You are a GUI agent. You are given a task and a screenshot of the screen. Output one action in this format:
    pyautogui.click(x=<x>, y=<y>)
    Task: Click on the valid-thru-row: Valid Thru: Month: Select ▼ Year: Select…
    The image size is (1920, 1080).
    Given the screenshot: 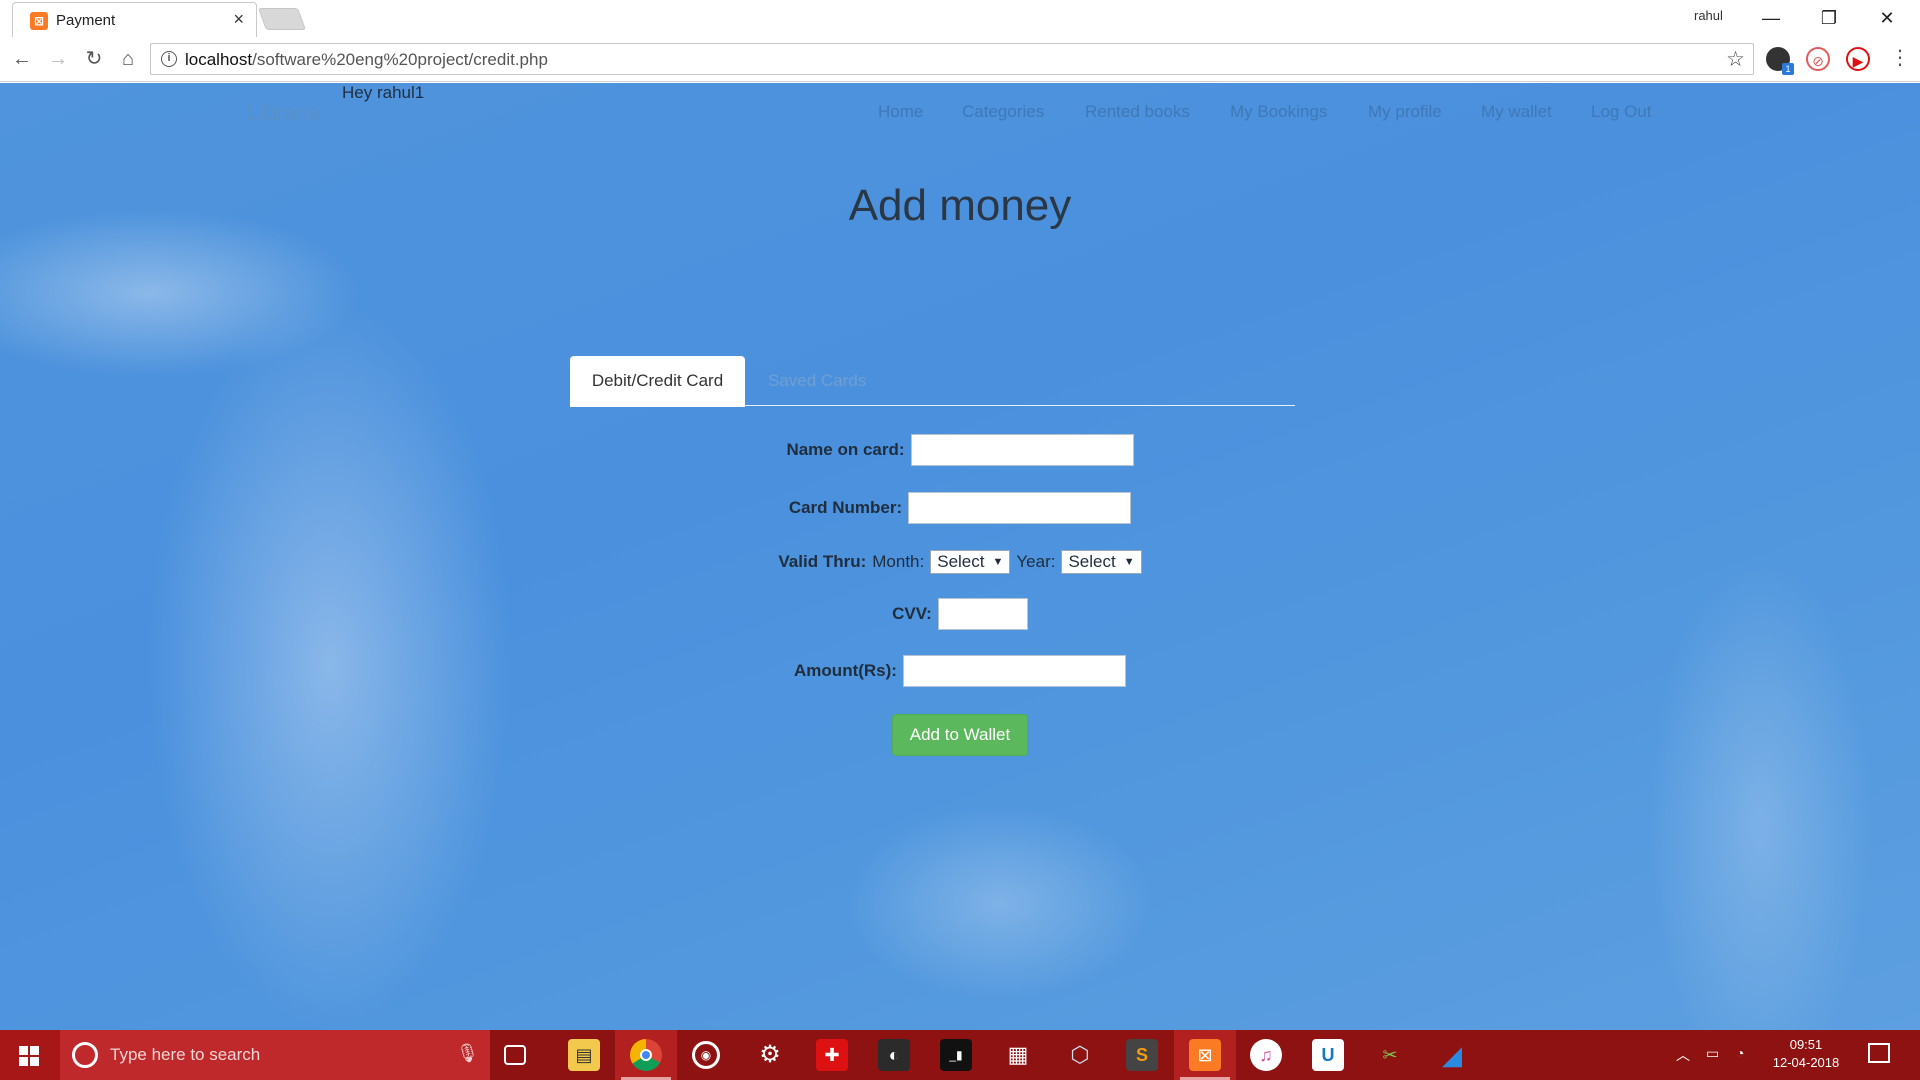 What is the action you would take?
    pyautogui.click(x=960, y=562)
    